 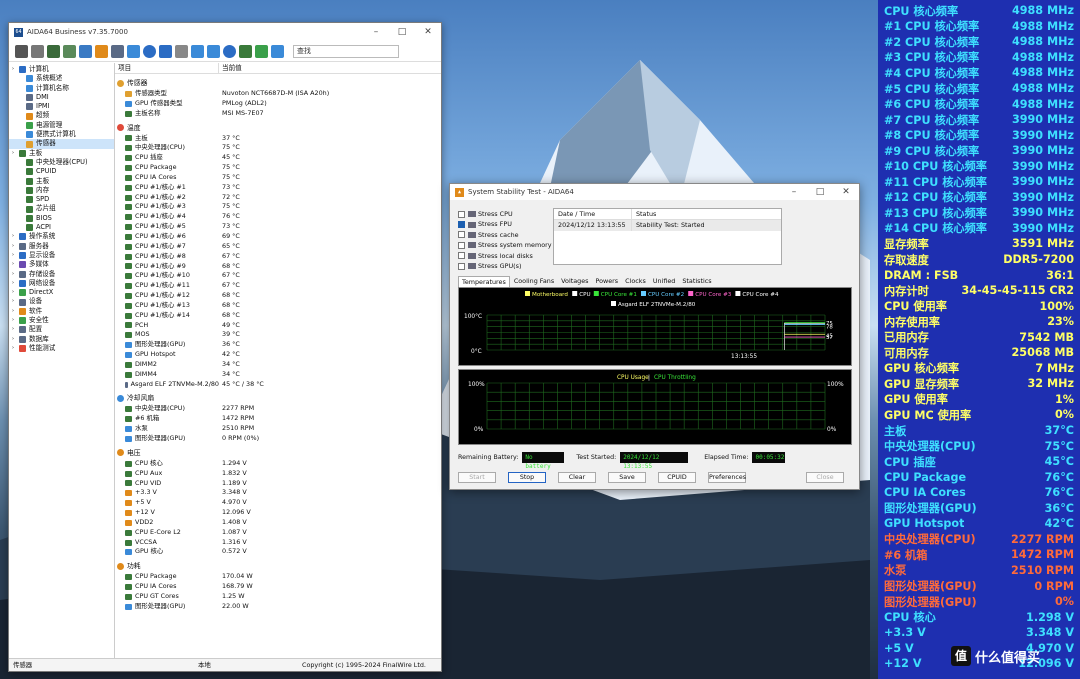 What do you see at coordinates (61, 171) in the screenshot?
I see `tree-item: CPUID` at bounding box center [61, 171].